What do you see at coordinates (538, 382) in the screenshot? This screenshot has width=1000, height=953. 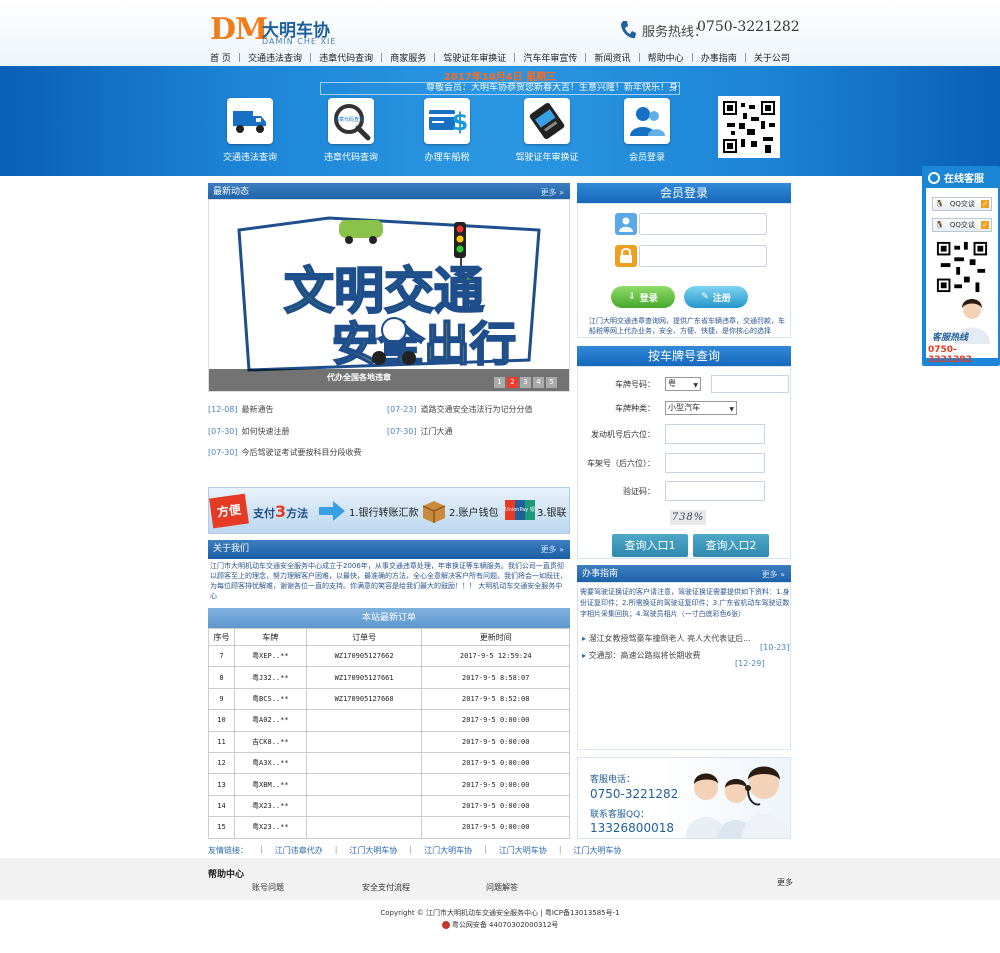 I see `slide-dot: 4` at bounding box center [538, 382].